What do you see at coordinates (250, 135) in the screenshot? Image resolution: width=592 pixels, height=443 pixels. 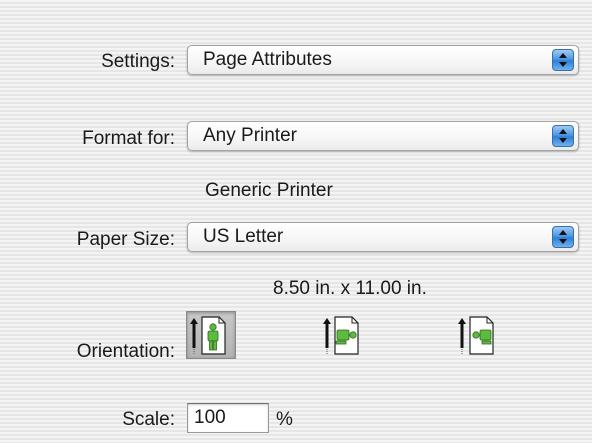 I see `format-for-popup-value: Any Printer` at bounding box center [250, 135].